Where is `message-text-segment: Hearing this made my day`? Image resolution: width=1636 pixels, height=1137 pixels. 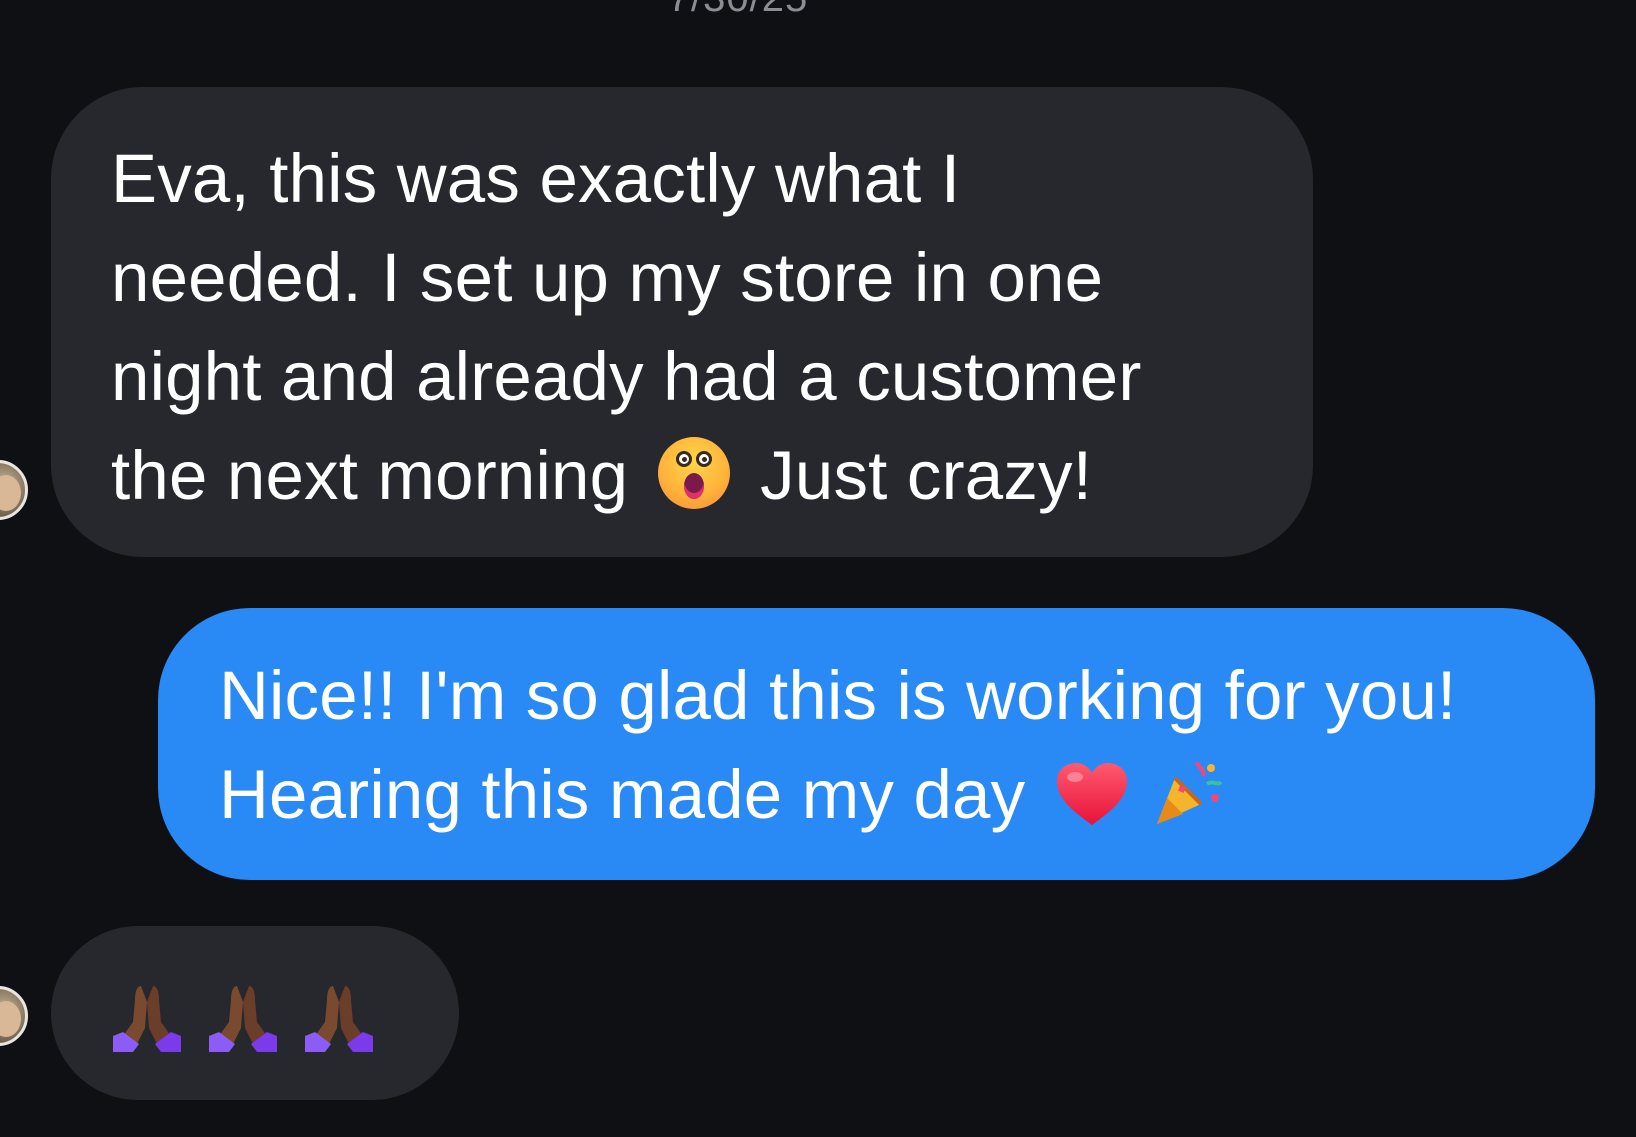 message-text-segment: Hearing this made my day is located at coordinates (622, 794).